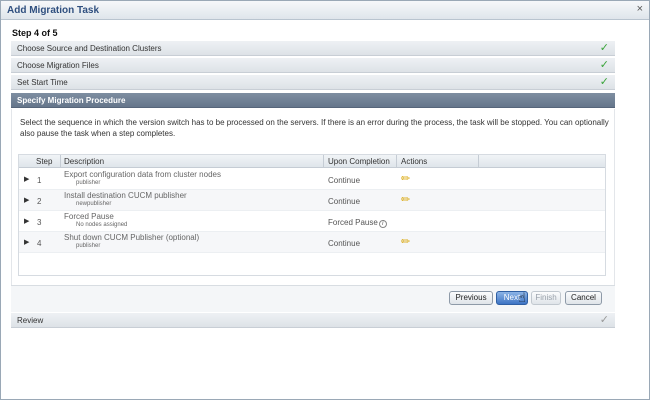  Describe the element at coordinates (39, 222) in the screenshot. I see `step-number: 3` at that location.